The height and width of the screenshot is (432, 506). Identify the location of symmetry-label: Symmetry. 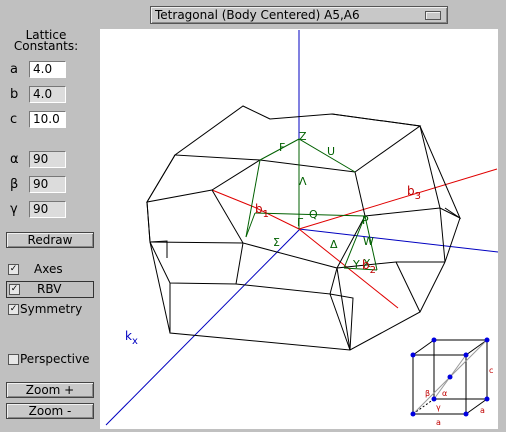
(51, 309).